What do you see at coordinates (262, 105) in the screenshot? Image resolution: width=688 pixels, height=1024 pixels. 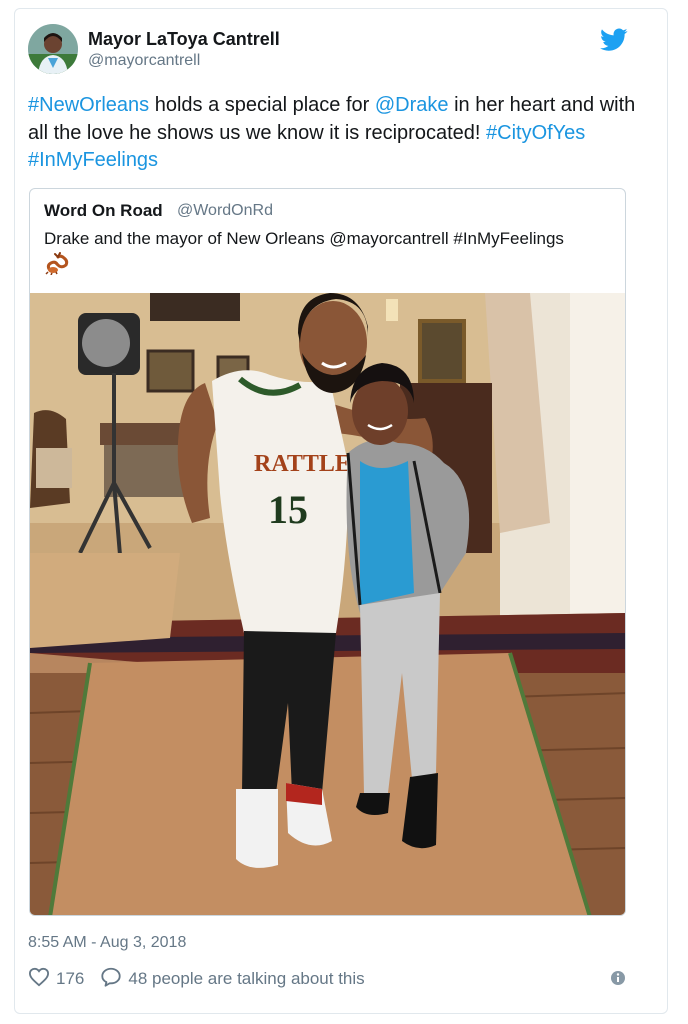 I see `tweet-text-segment: holds a special place for` at bounding box center [262, 105].